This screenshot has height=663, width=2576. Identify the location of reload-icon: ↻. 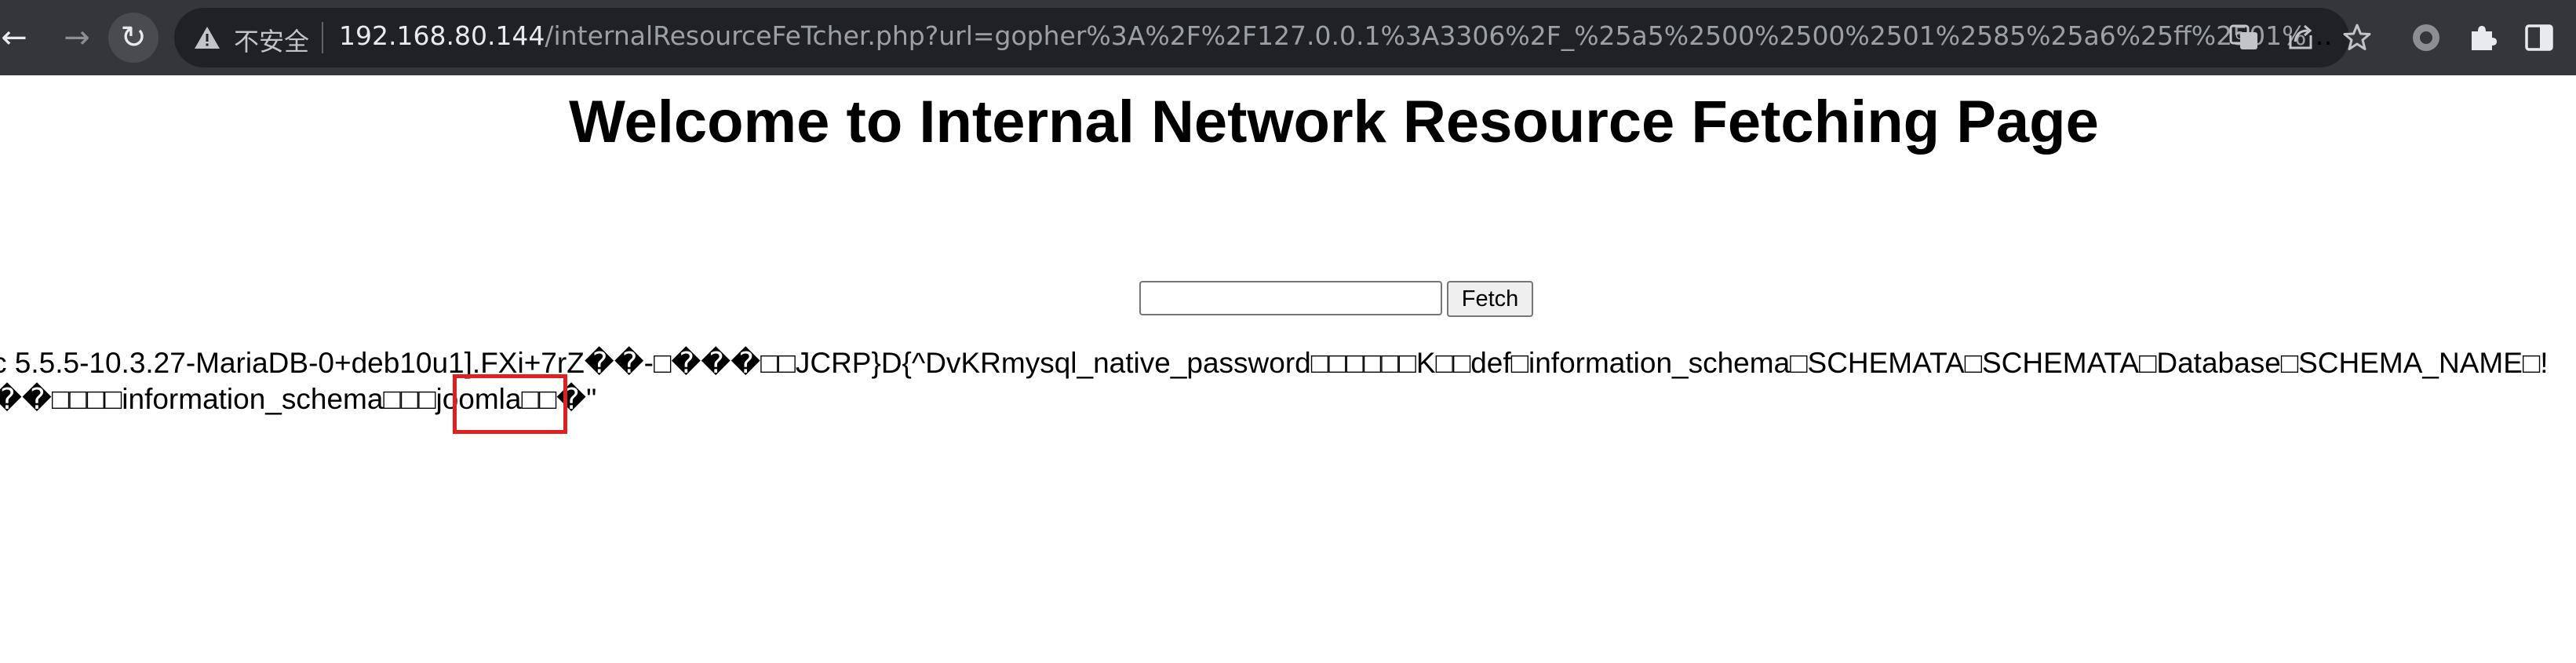
(133, 38).